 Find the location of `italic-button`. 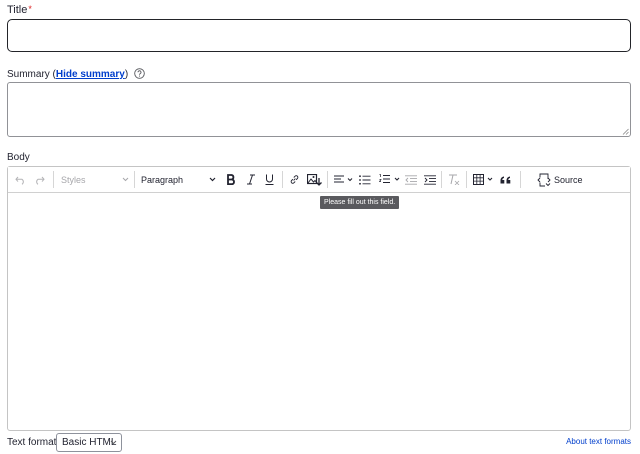

italic-button is located at coordinates (251, 179).